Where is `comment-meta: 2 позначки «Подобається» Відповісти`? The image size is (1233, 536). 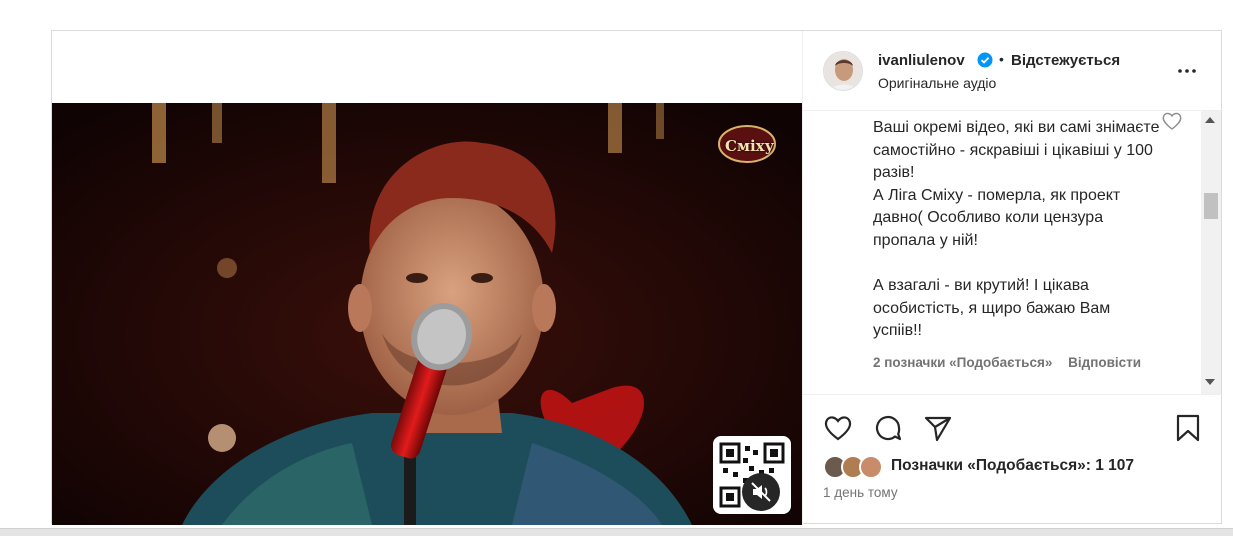 comment-meta: 2 позначки «Подобається» Відповісти is located at coordinates (1007, 362).